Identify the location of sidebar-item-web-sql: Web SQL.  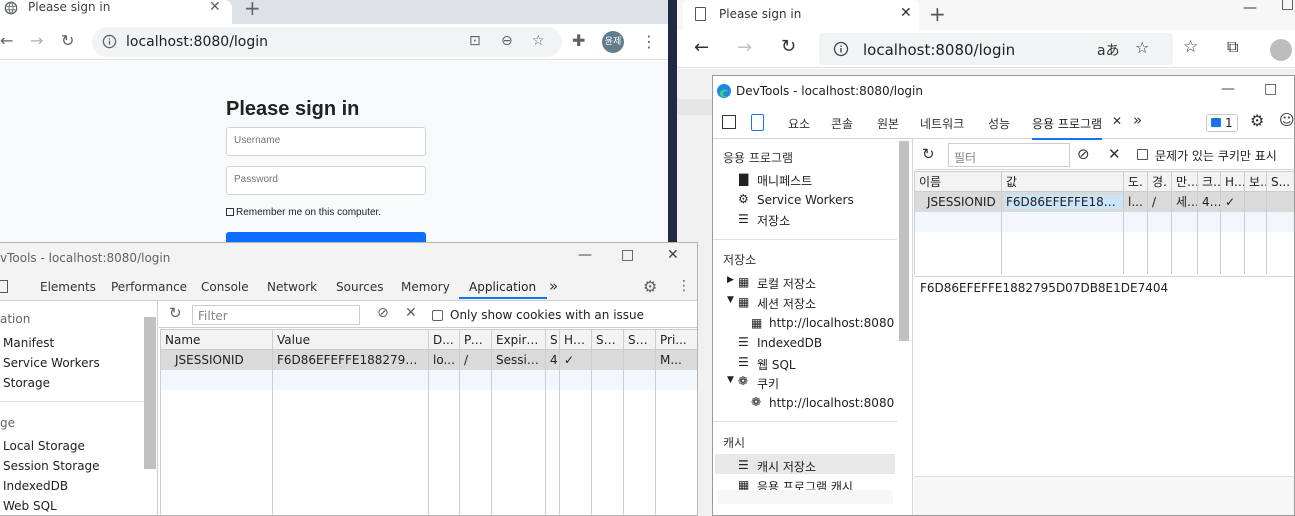
(30, 506).